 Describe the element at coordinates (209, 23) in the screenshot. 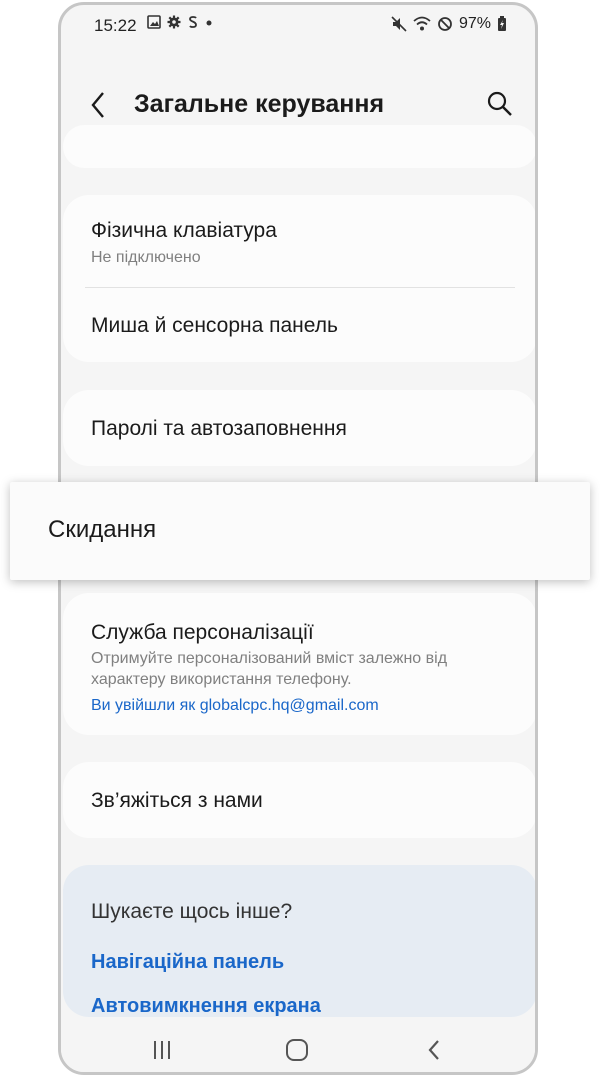

I see `notification-dot-icon` at that location.